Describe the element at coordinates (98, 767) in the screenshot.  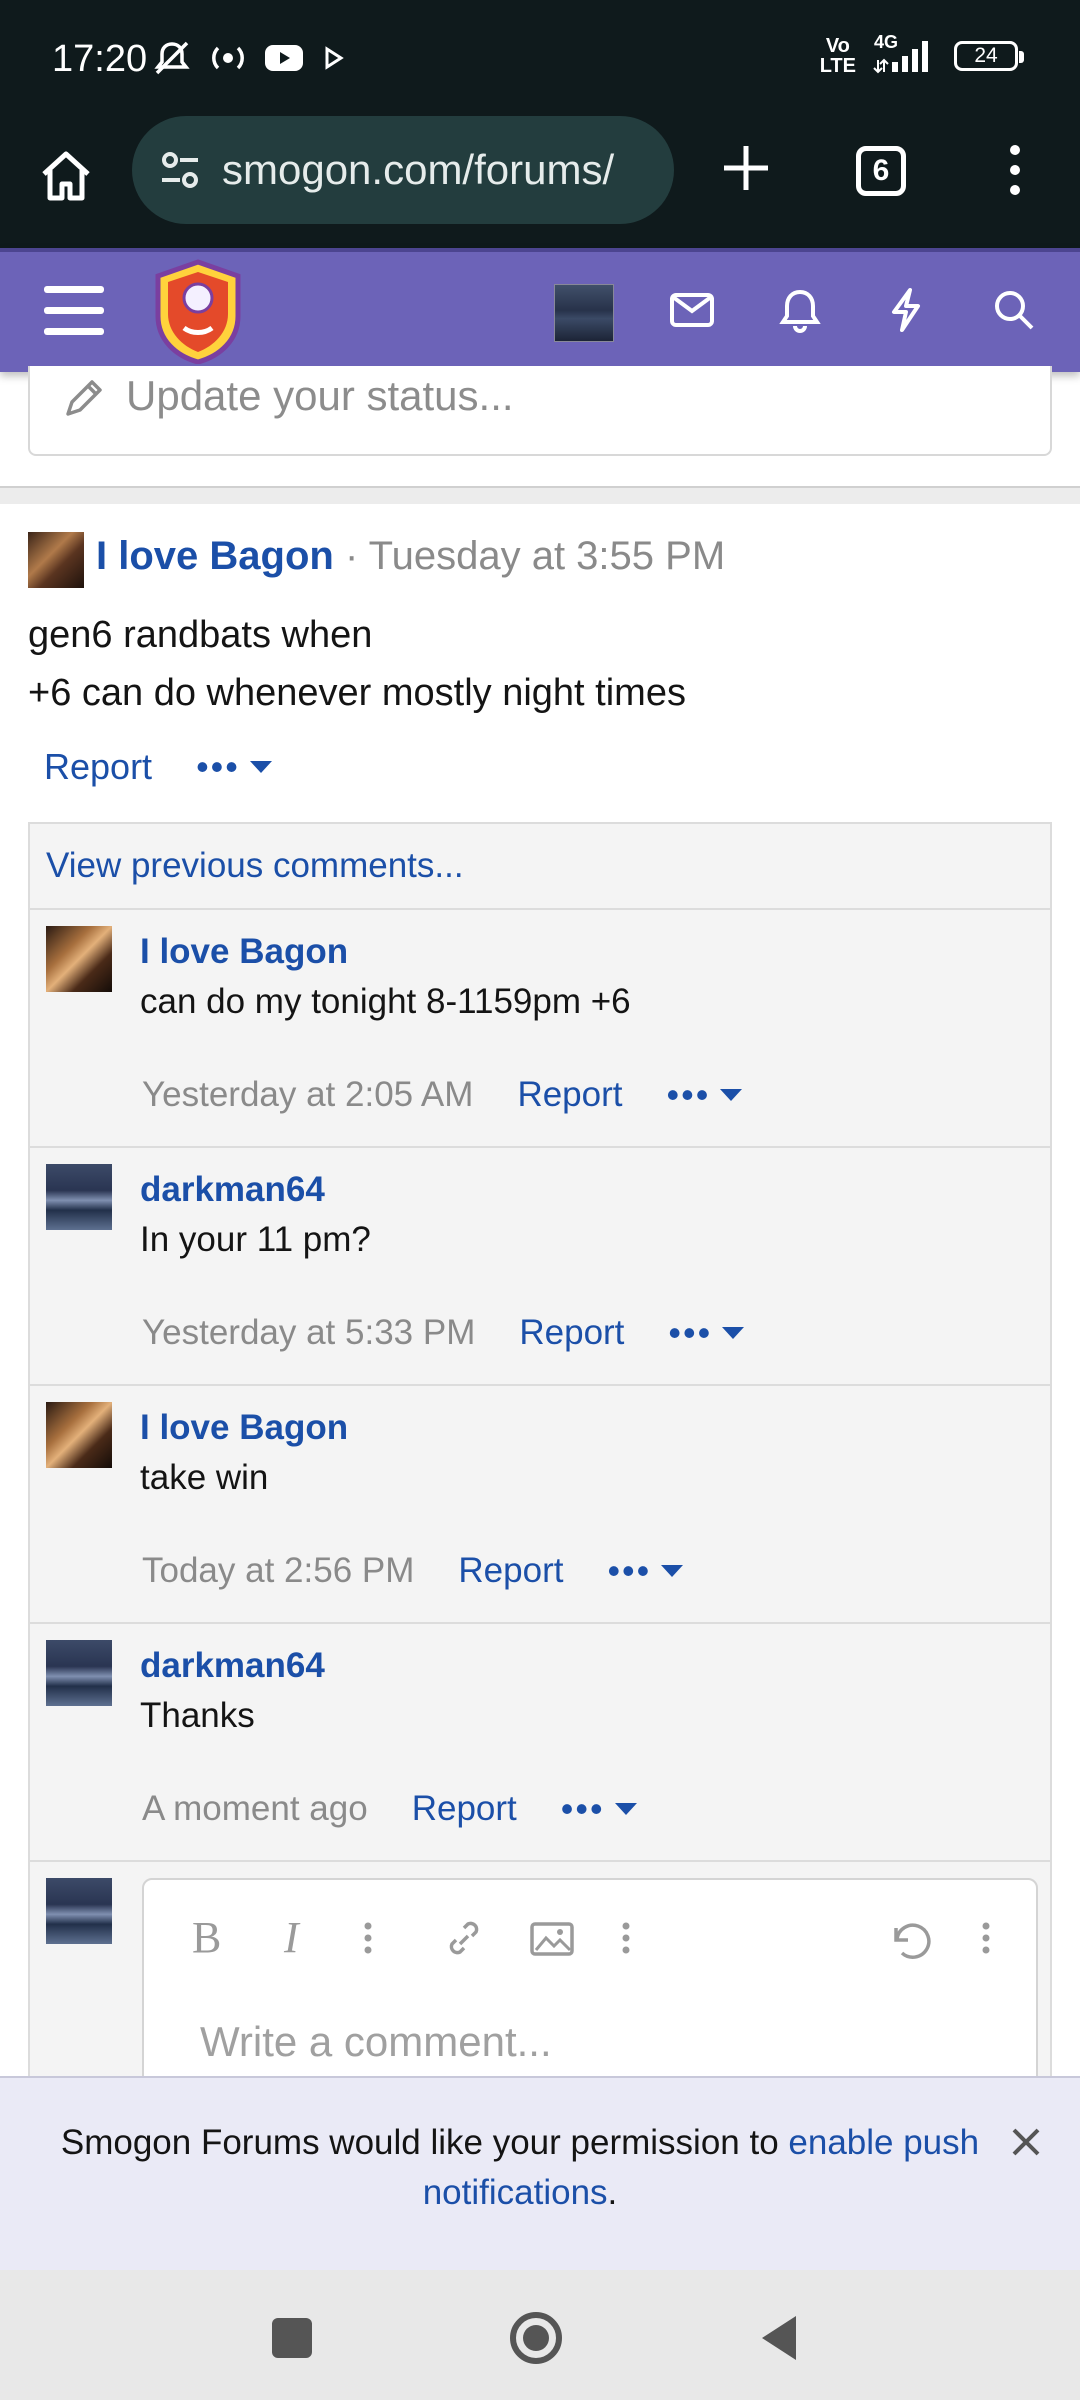
I see `post-report-link: Report` at that location.